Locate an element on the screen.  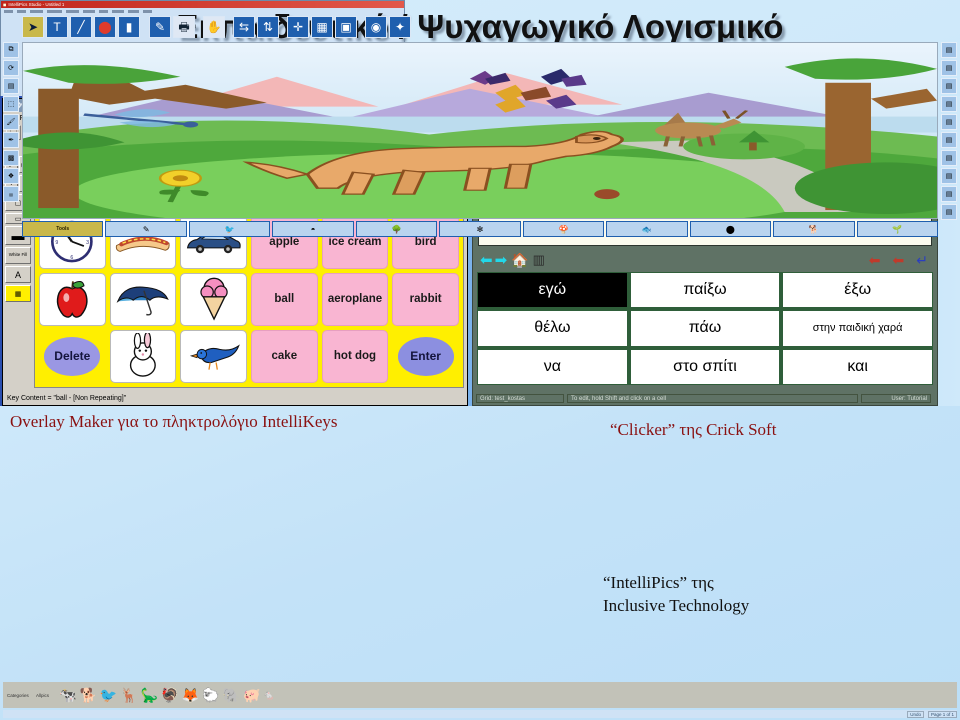
palette-crow-icon: 🐦 is located at coordinates (108, 695).